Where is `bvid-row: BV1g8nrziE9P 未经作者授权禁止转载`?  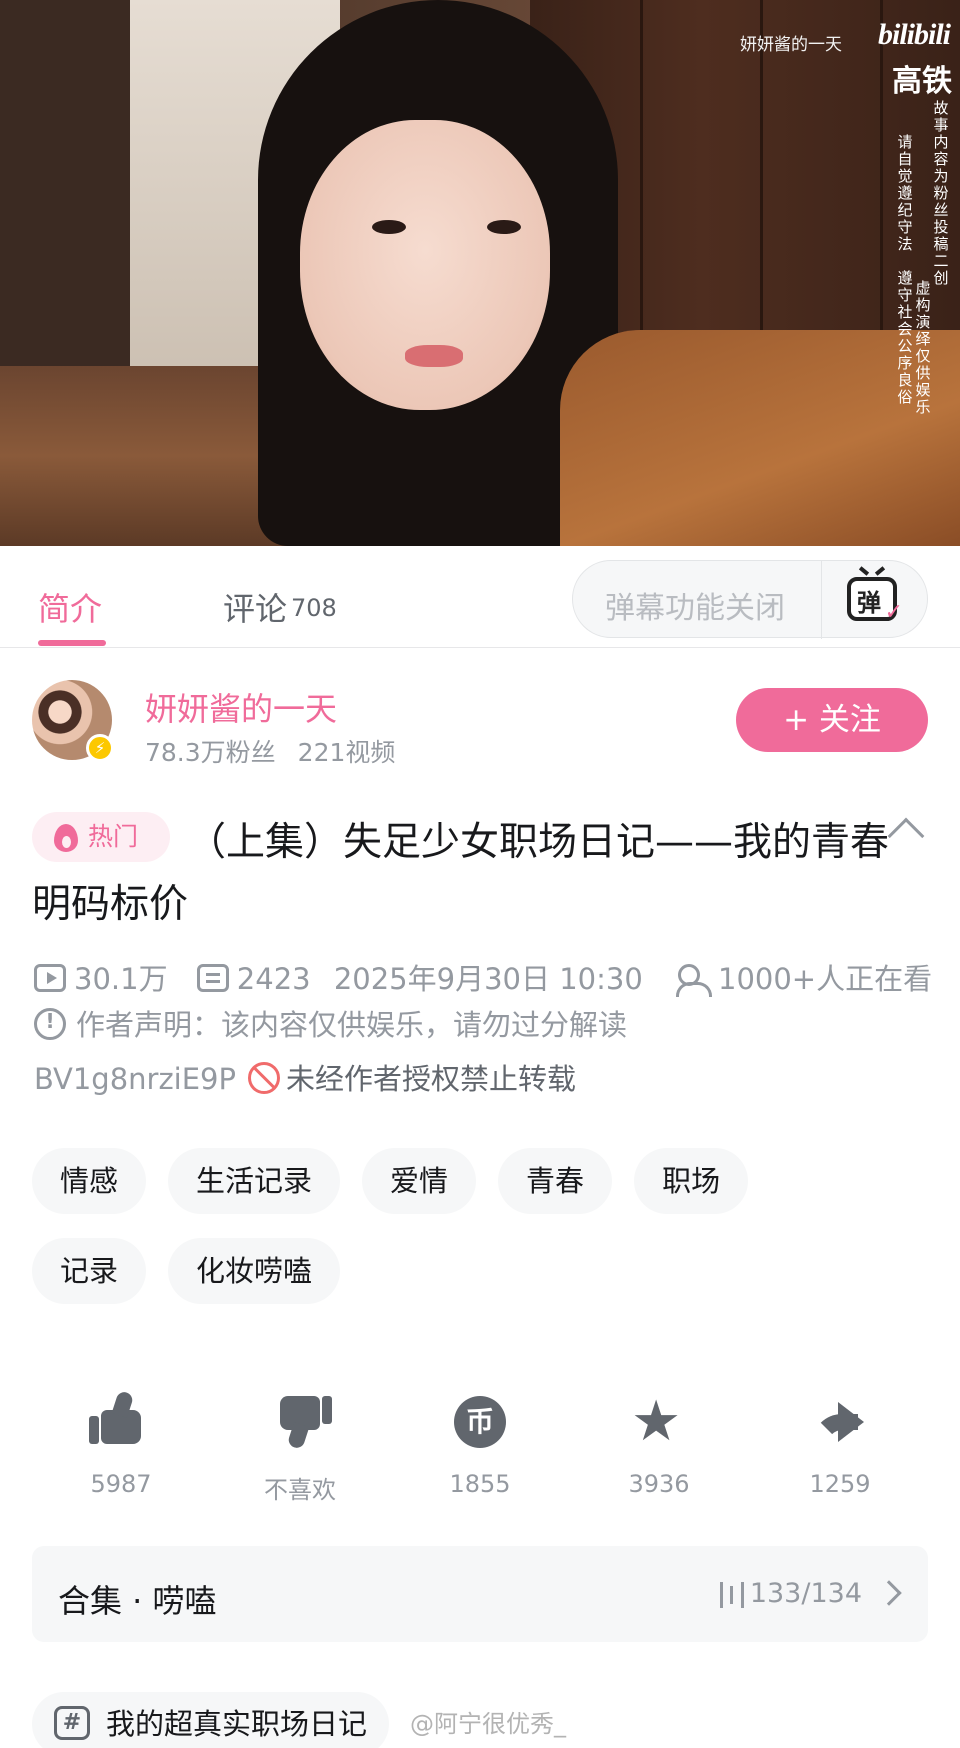 bvid-row: BV1g8nrziE9P 未经作者授权禁止转载 is located at coordinates (305, 1077).